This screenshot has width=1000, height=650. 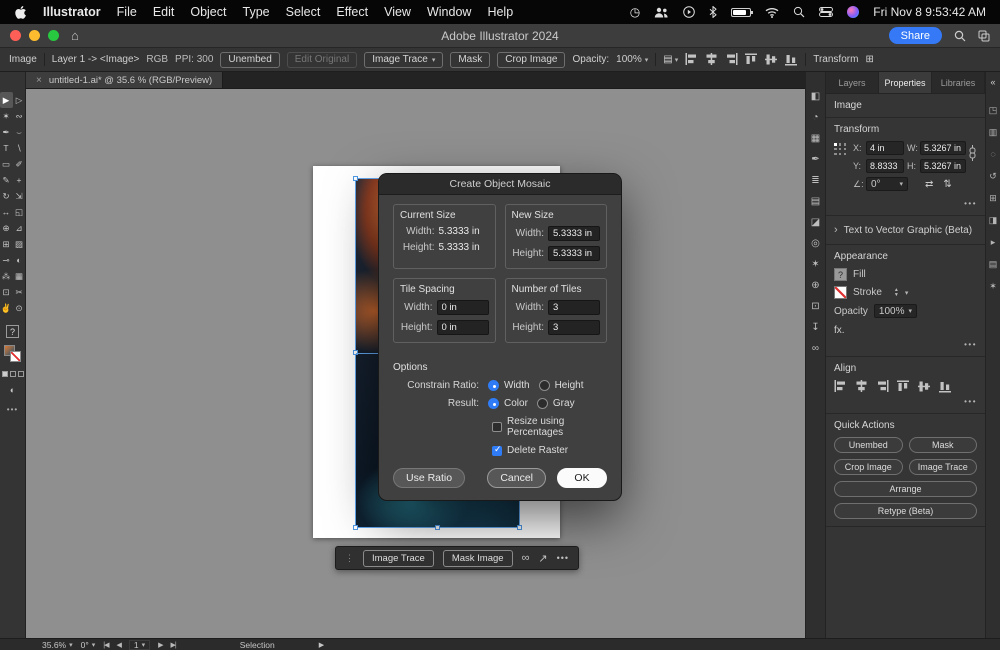 I want to click on status-menu-arrow: ▶, so click(x=321, y=645).